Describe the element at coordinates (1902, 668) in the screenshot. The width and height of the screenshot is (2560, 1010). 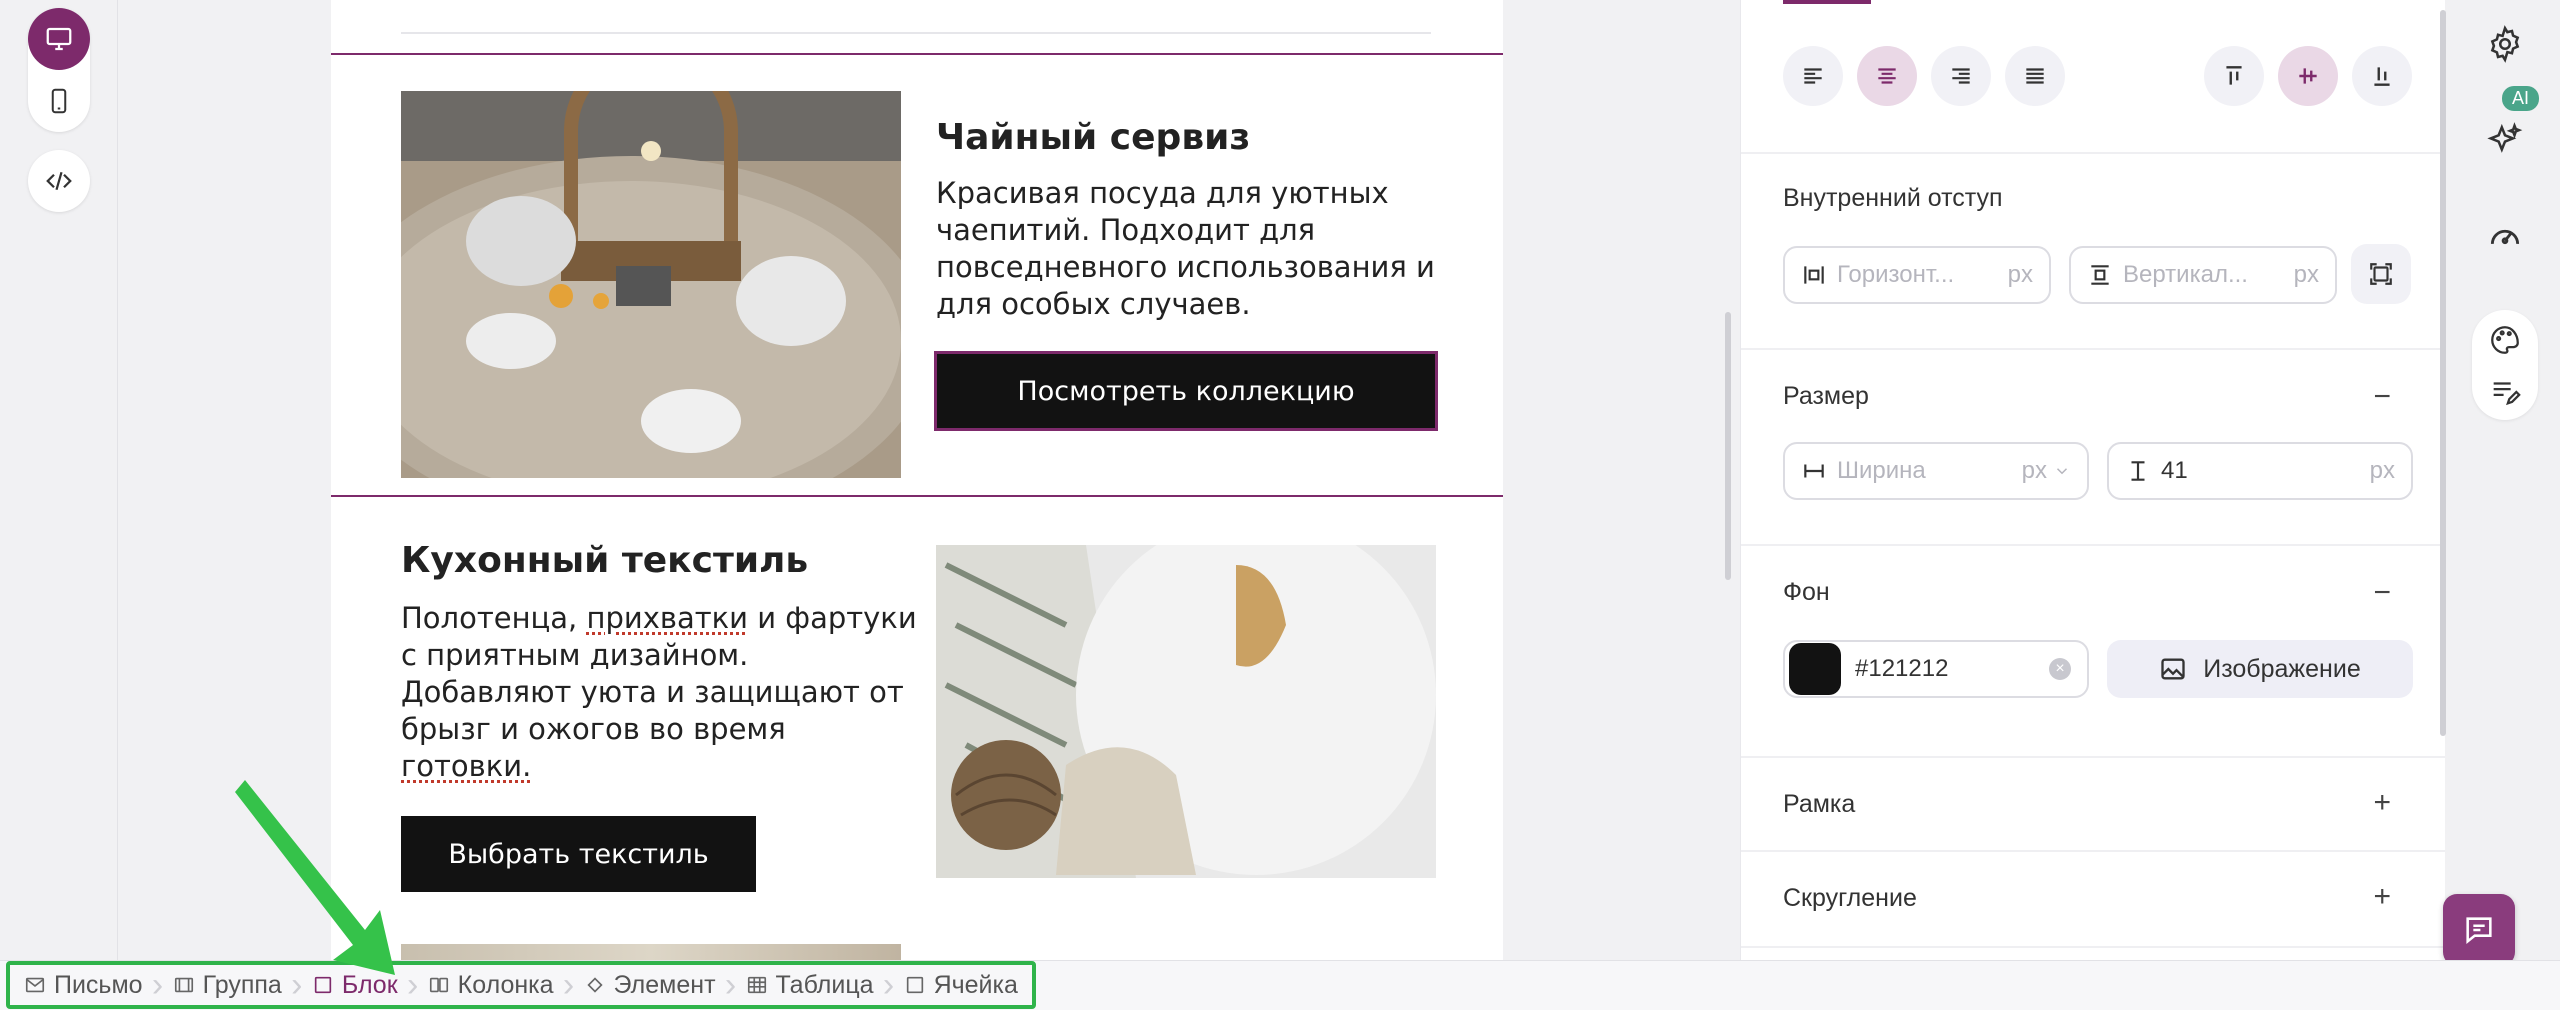
I see `input-value: #121212` at that location.